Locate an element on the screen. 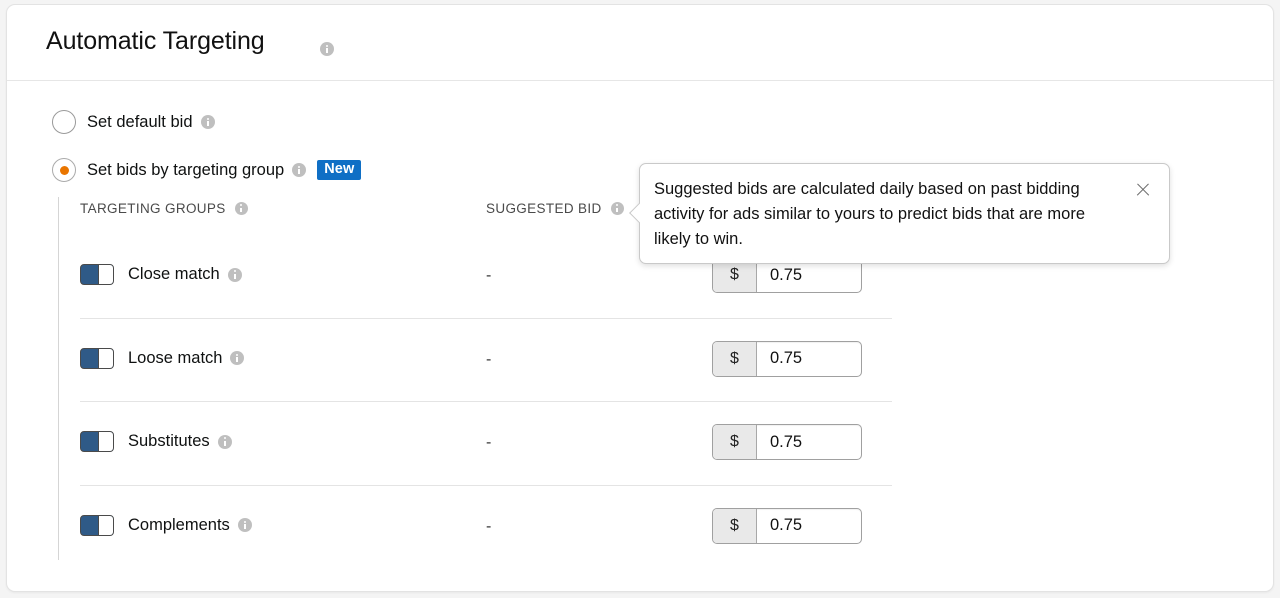 The height and width of the screenshot is (598, 1280). column-header-suggested-bid-label: SUGGESTED BID is located at coordinates (544, 208).